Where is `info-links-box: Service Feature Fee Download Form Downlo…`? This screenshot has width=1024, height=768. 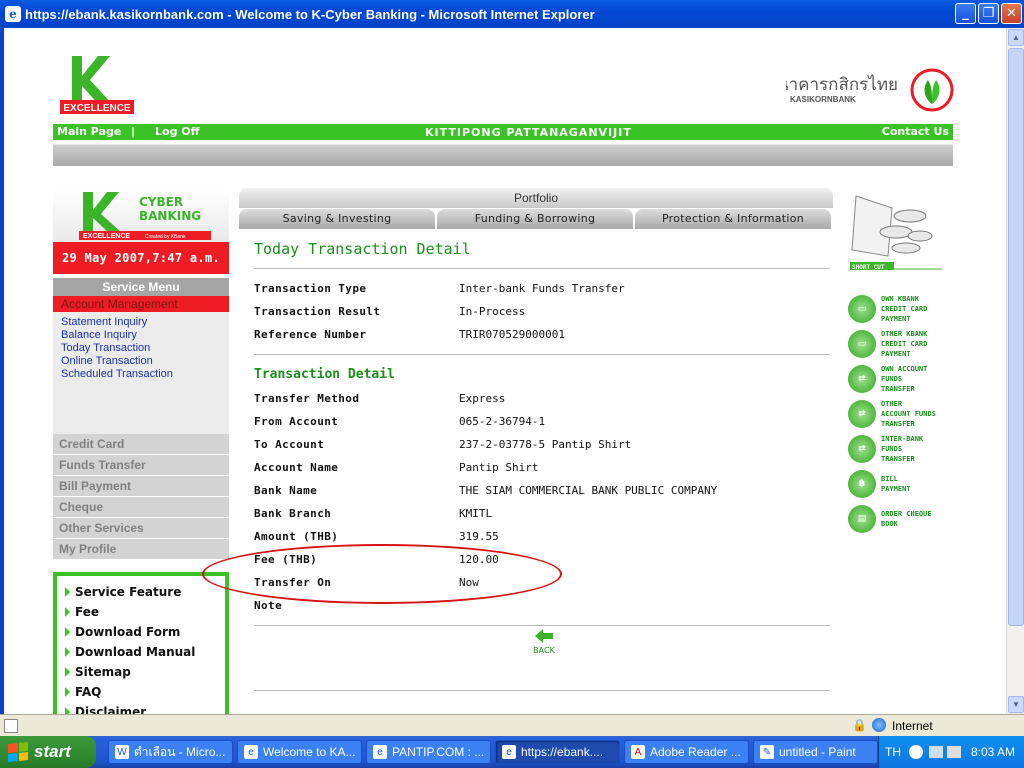 info-links-box: Service Feature Fee Download Form Downlo… is located at coordinates (141, 643).